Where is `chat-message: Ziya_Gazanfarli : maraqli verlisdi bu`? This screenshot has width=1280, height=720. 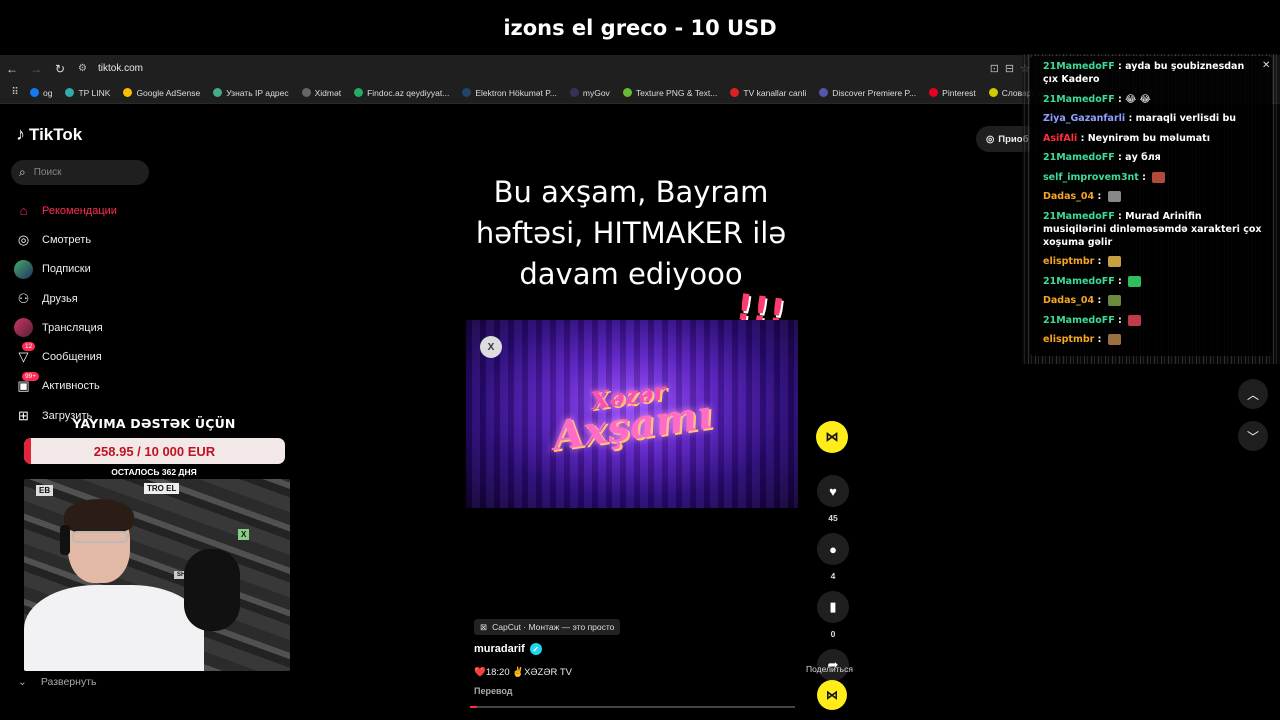
chat-message: Ziya_Gazanfarli : maraqli verlisdi bu is located at coordinates (1152, 118).